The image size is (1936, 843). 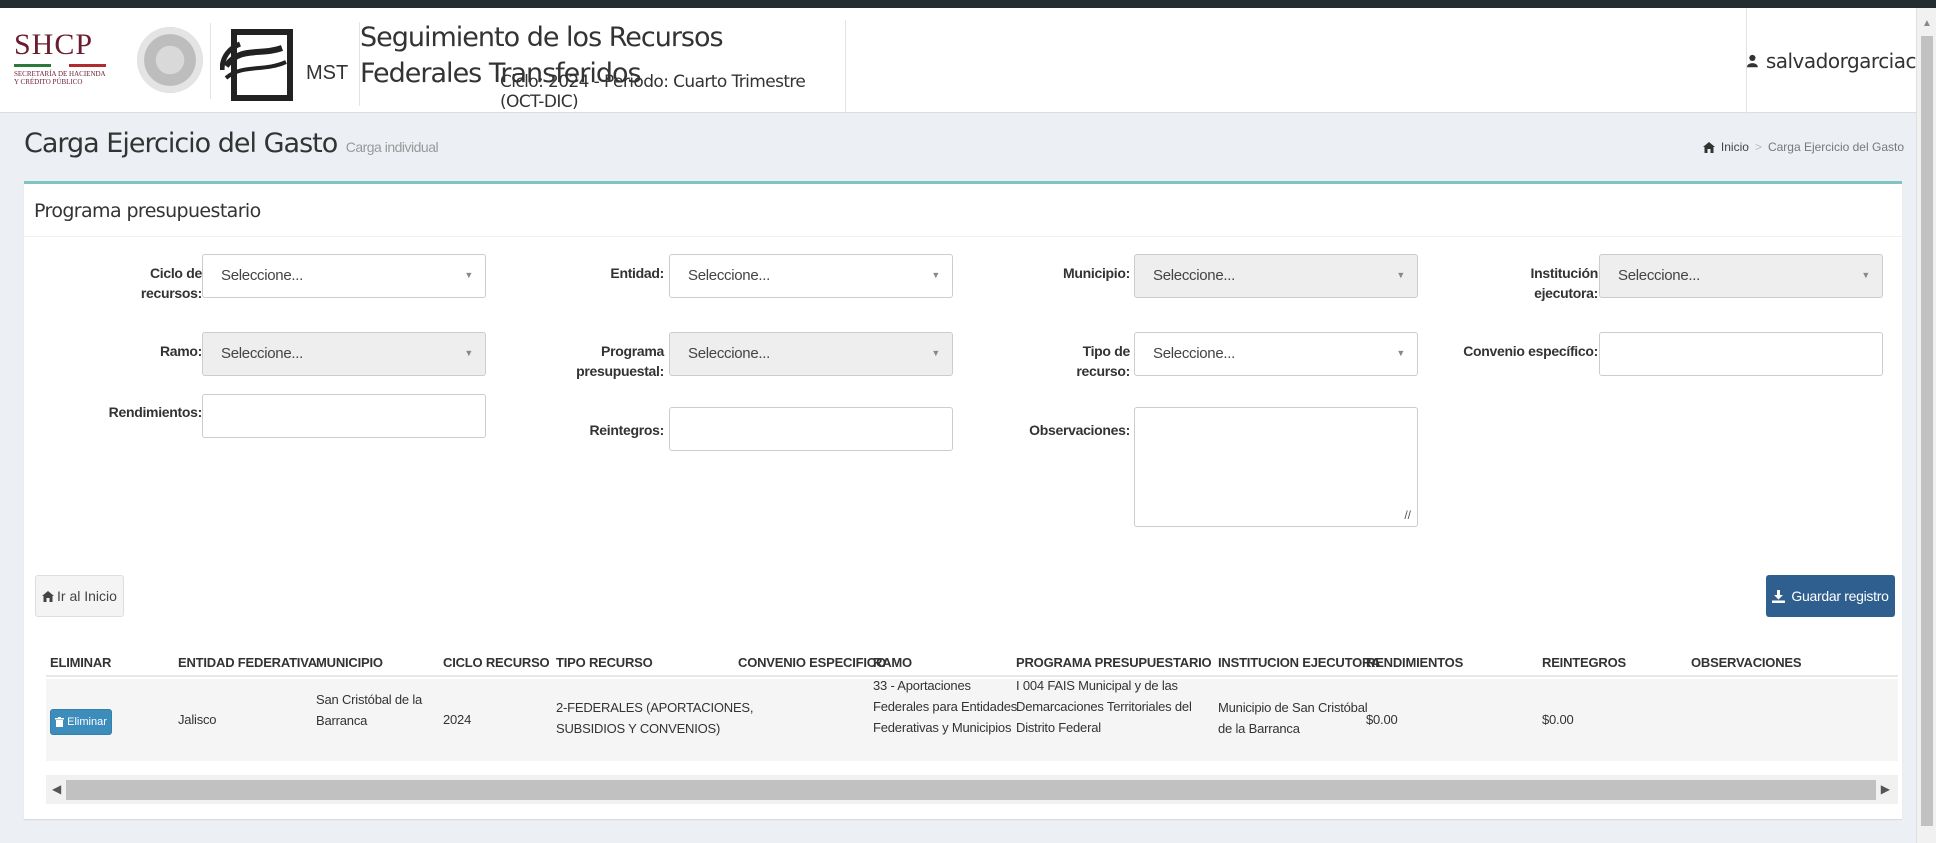 What do you see at coordinates (968, 4) in the screenshot?
I see `top-strip` at bounding box center [968, 4].